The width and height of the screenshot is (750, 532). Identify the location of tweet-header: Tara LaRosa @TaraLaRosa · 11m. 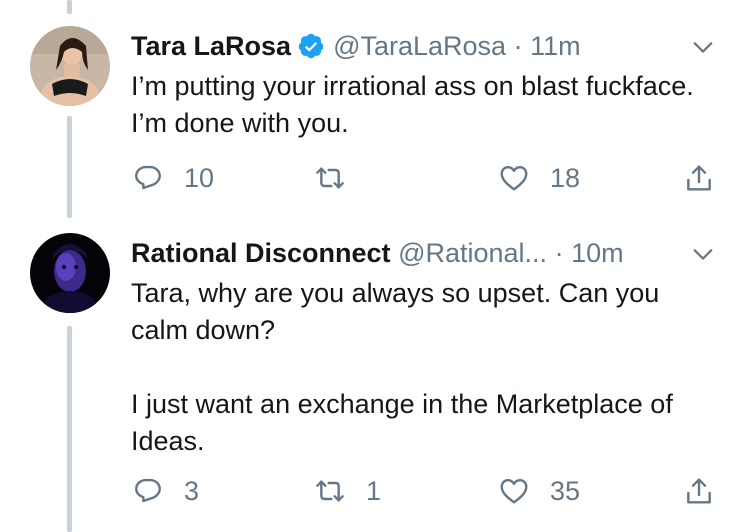
(356, 46).